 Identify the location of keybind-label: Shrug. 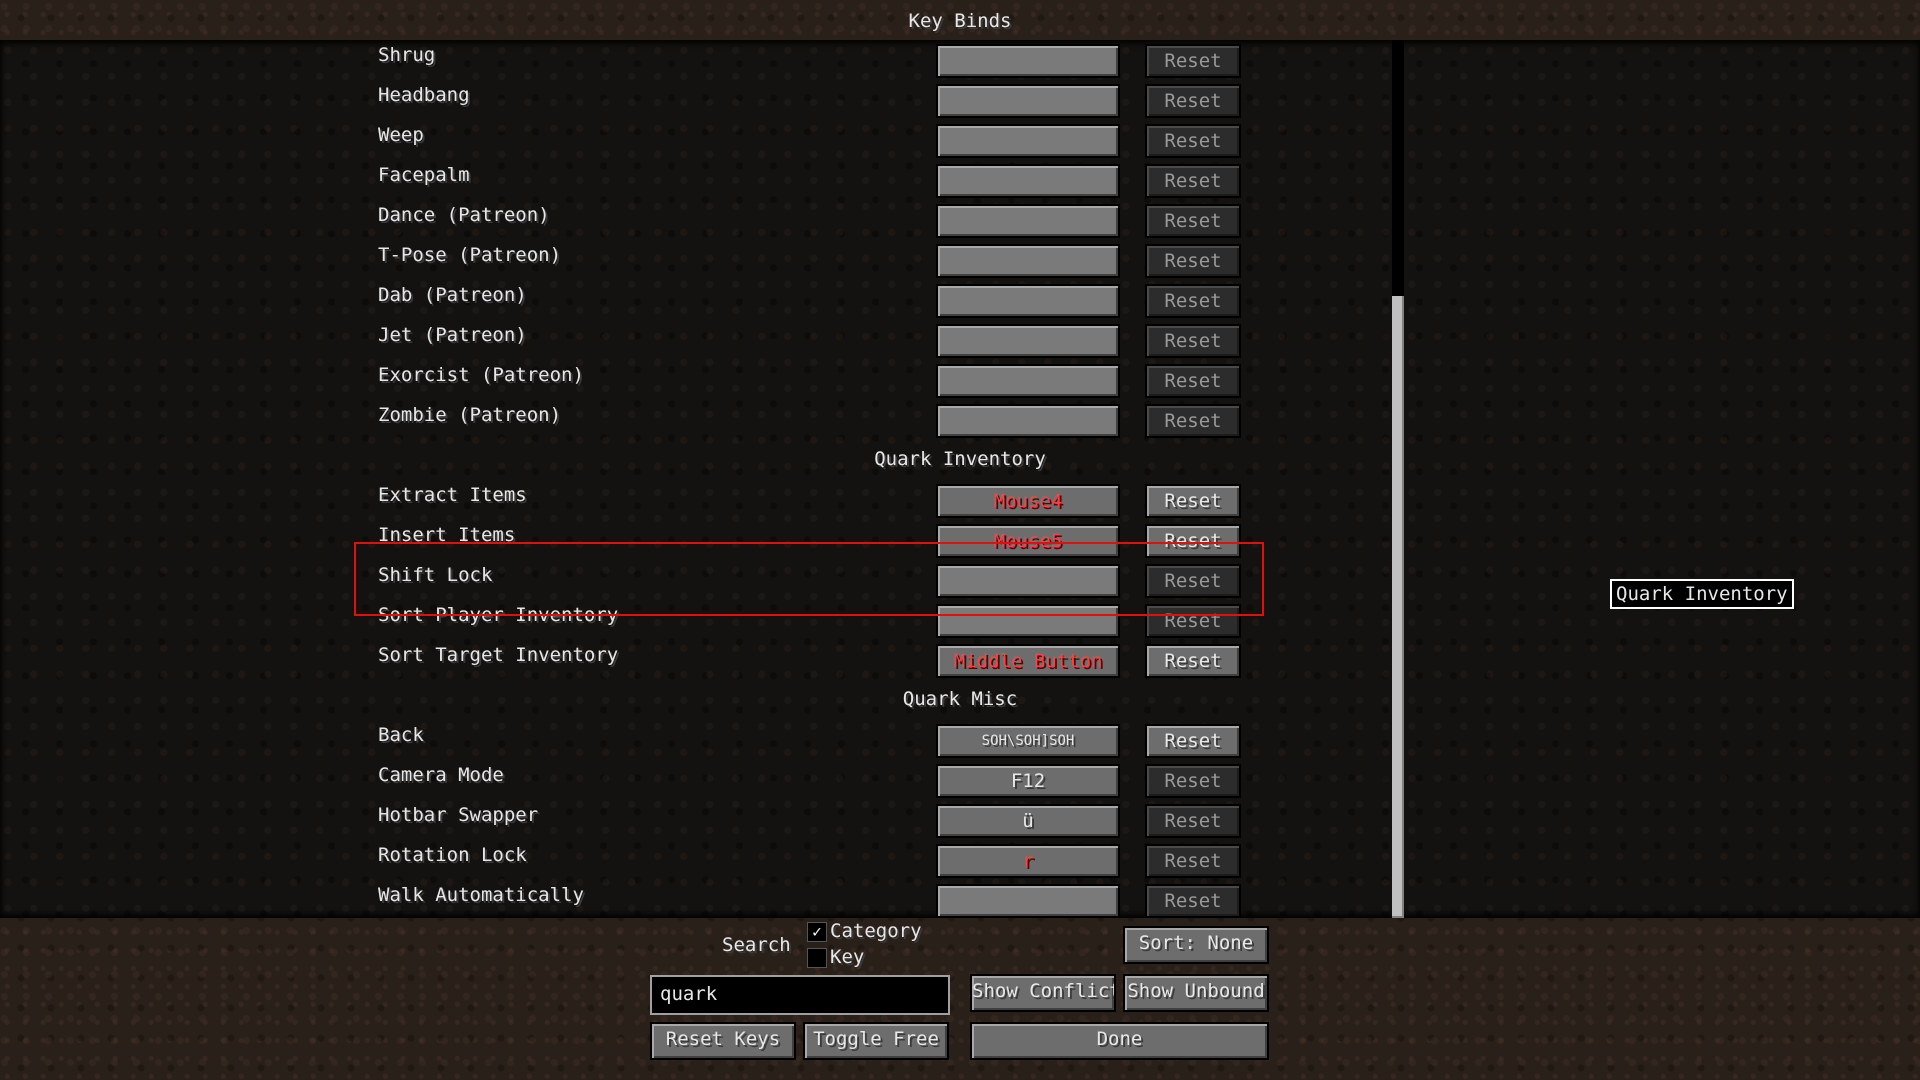
(407, 55).